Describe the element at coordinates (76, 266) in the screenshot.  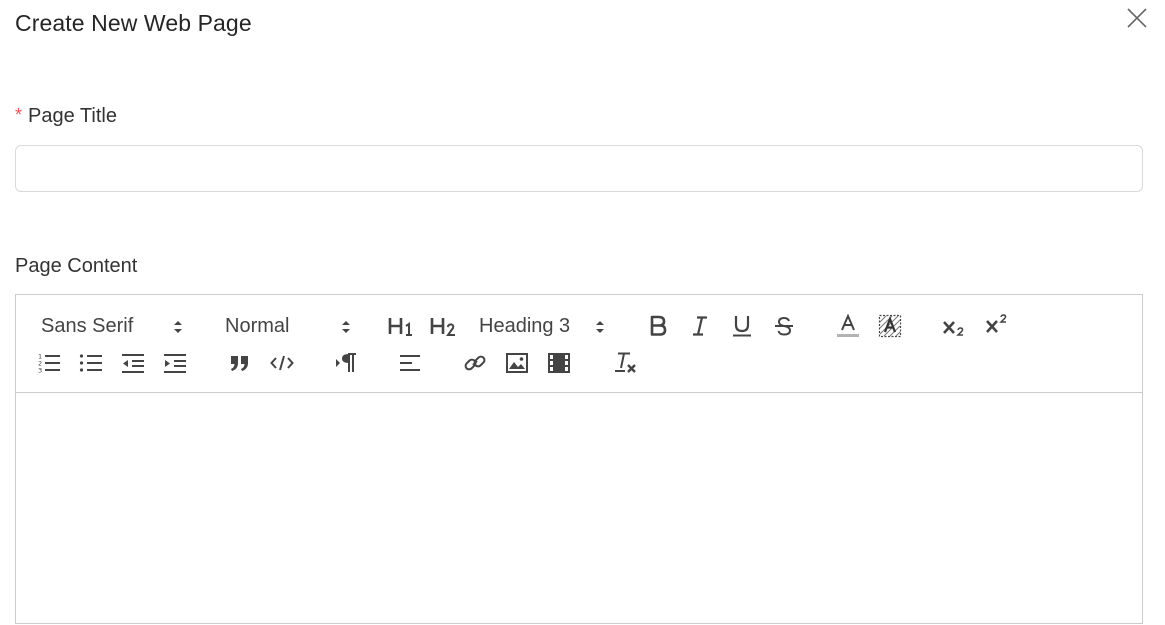
I see `page-content-label: Page Content` at that location.